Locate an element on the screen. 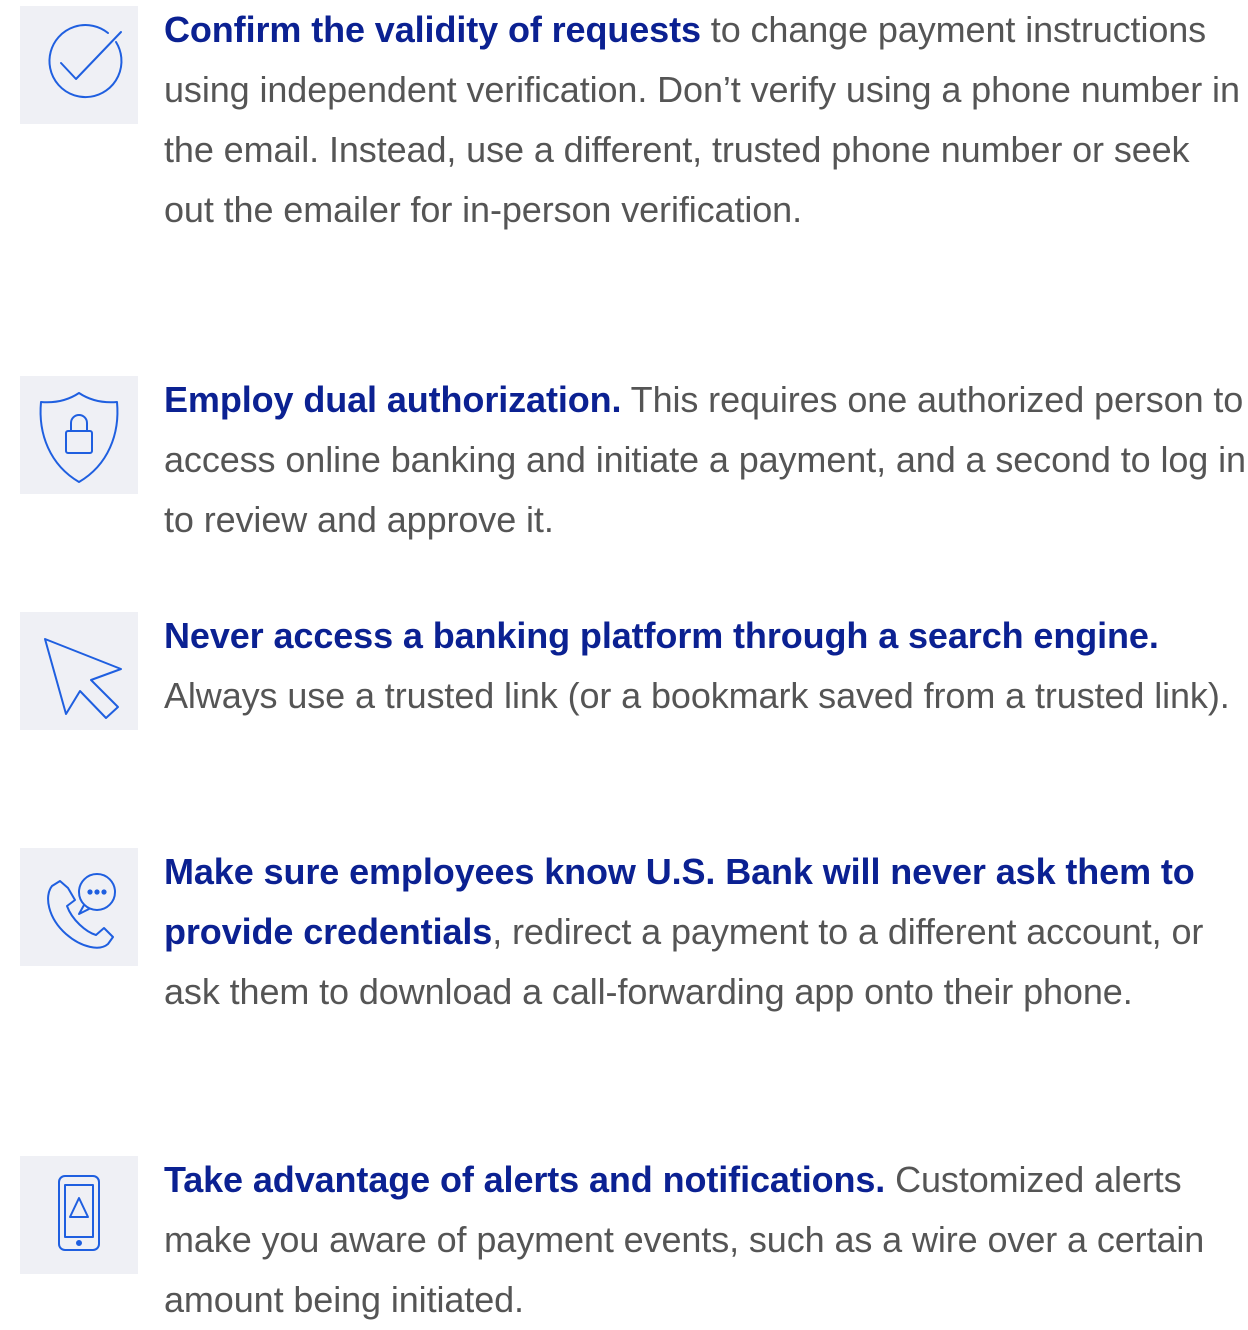  mobile-alert-icon is located at coordinates (79, 1215).